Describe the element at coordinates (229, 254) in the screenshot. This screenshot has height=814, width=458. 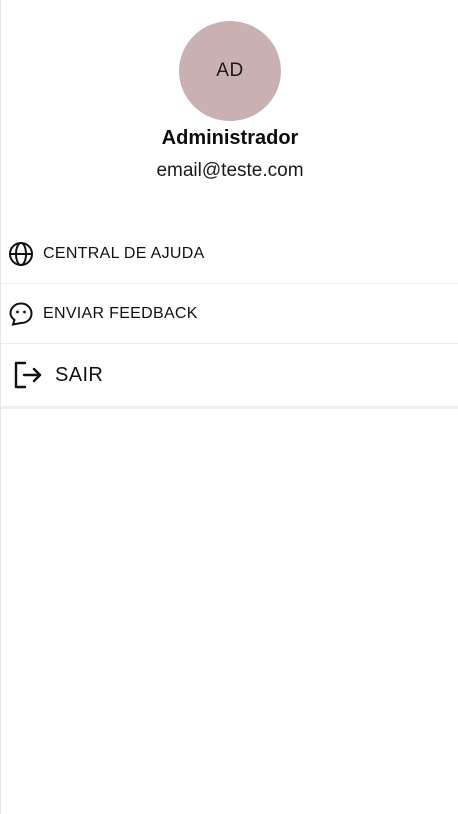
I see `menu-item-help-center: CENTRAL DE AJUDA` at that location.